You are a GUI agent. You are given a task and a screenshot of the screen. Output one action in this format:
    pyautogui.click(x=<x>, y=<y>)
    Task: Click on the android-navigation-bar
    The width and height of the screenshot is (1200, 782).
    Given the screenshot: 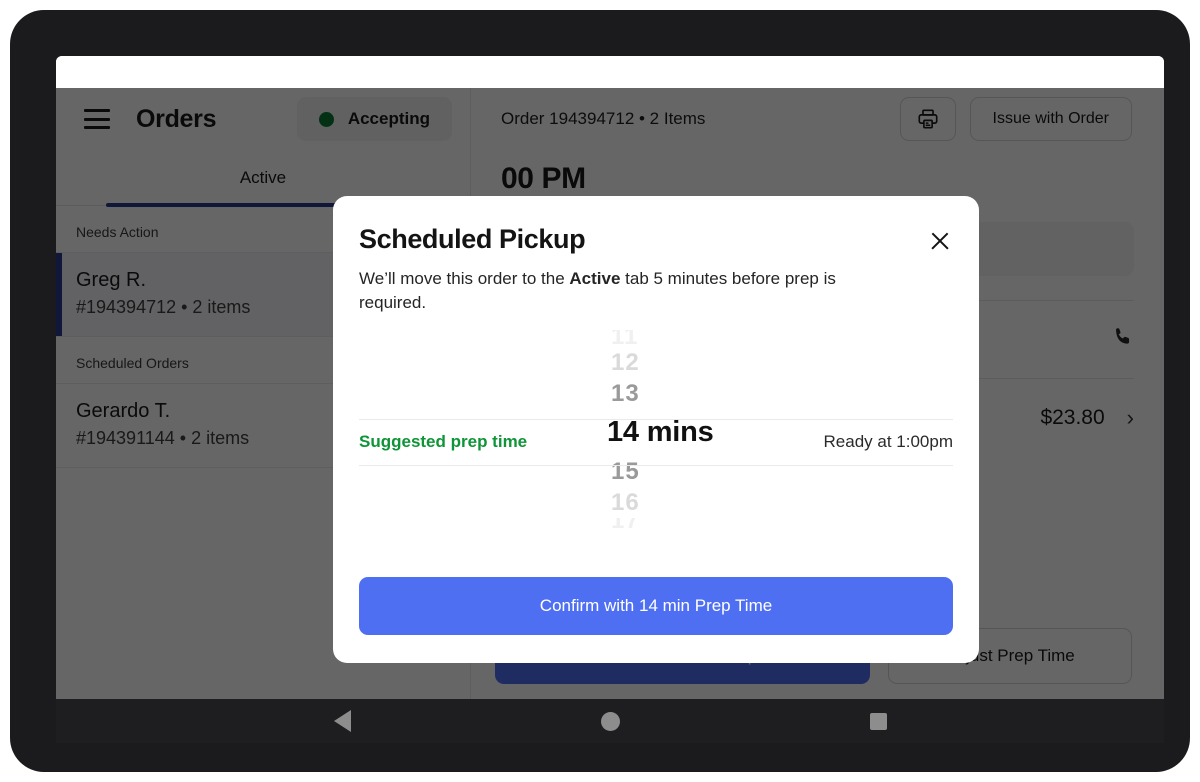 What is the action you would take?
    pyautogui.click(x=610, y=721)
    